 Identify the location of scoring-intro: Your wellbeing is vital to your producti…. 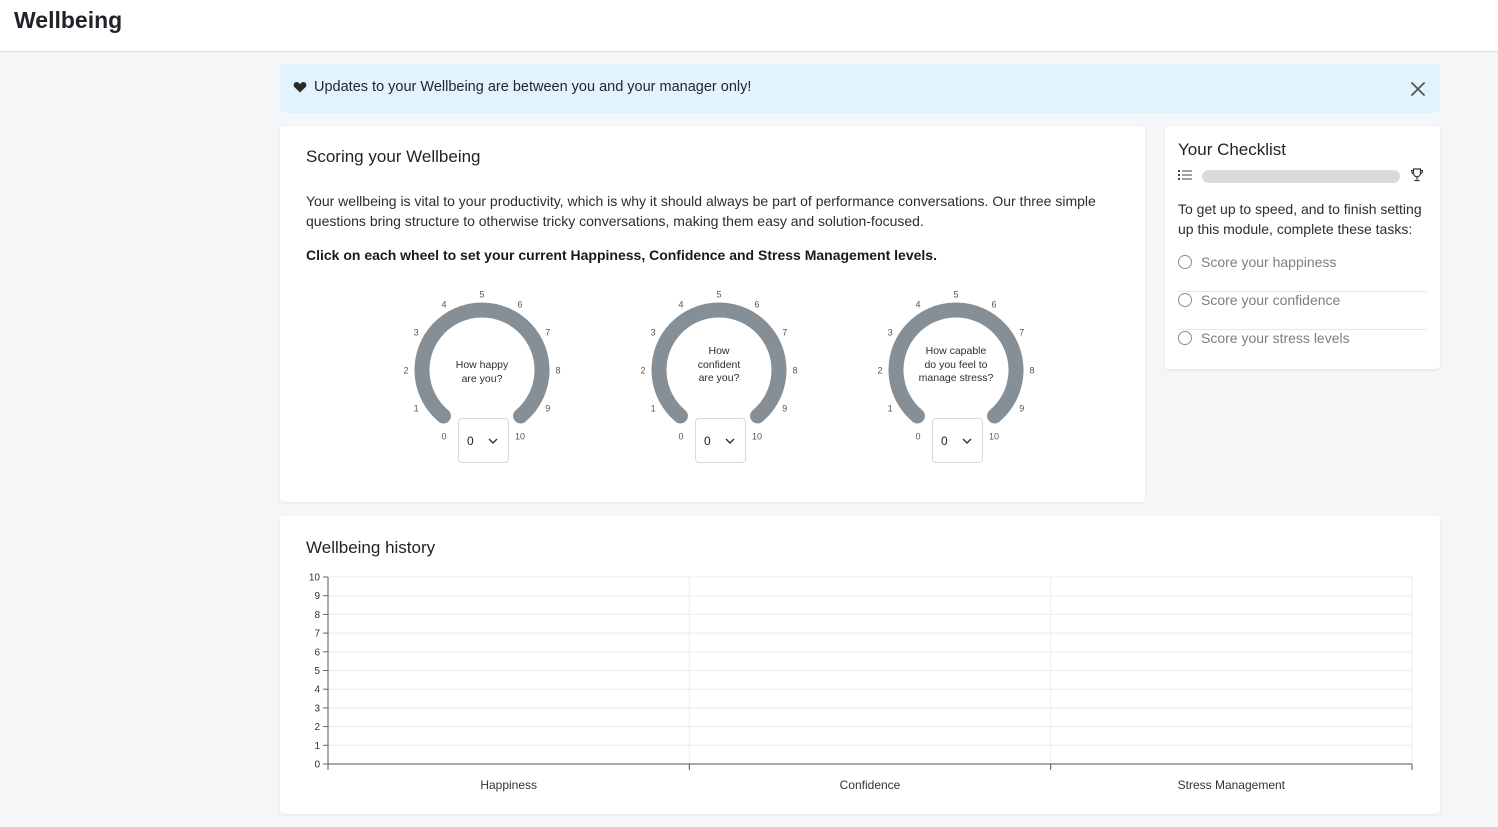
(701, 211).